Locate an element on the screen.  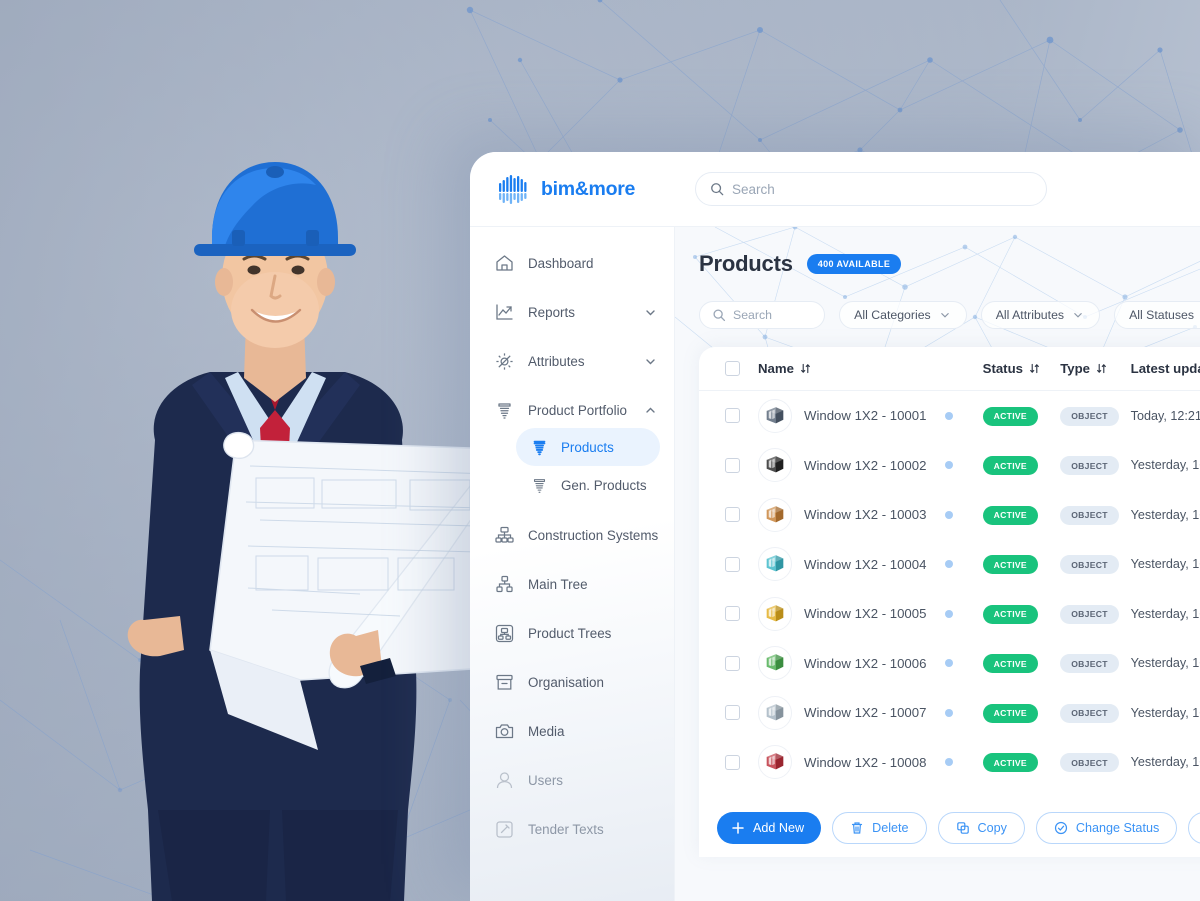
sidebar-label: Dashboard is located at coordinates (561, 263).